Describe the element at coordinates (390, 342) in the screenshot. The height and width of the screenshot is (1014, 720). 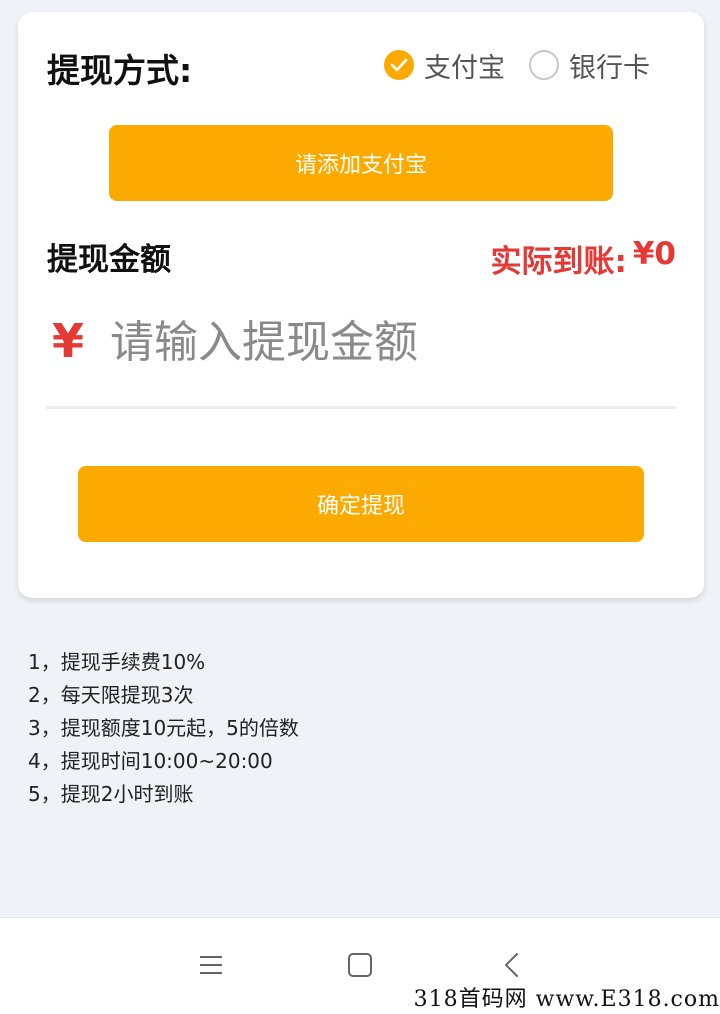
I see `amount-input` at that location.